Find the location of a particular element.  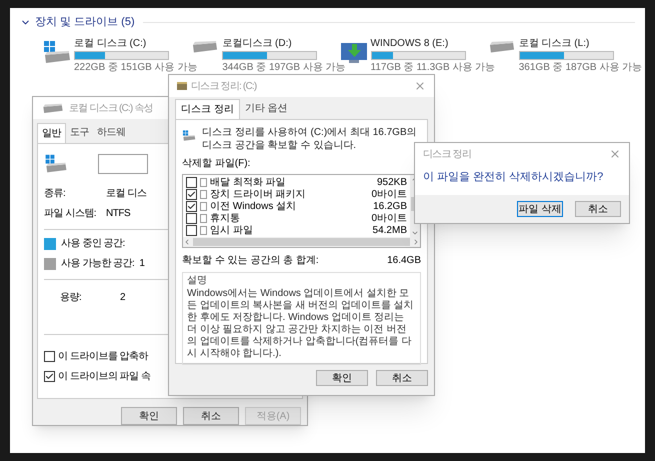

window-title: 디스크 정리: (C:) is located at coordinates (223, 87).